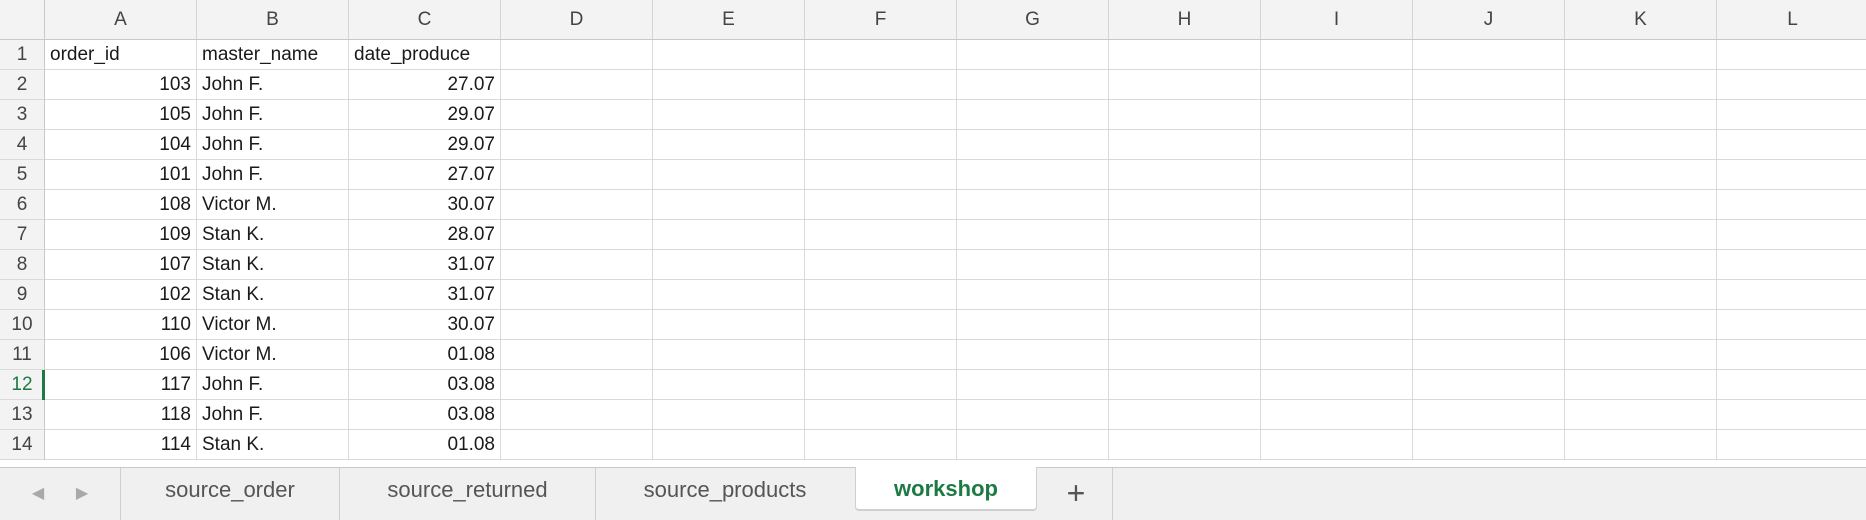 Image resolution: width=1866 pixels, height=520 pixels. Describe the element at coordinates (1641, 205) in the screenshot. I see `cell-k6` at that location.